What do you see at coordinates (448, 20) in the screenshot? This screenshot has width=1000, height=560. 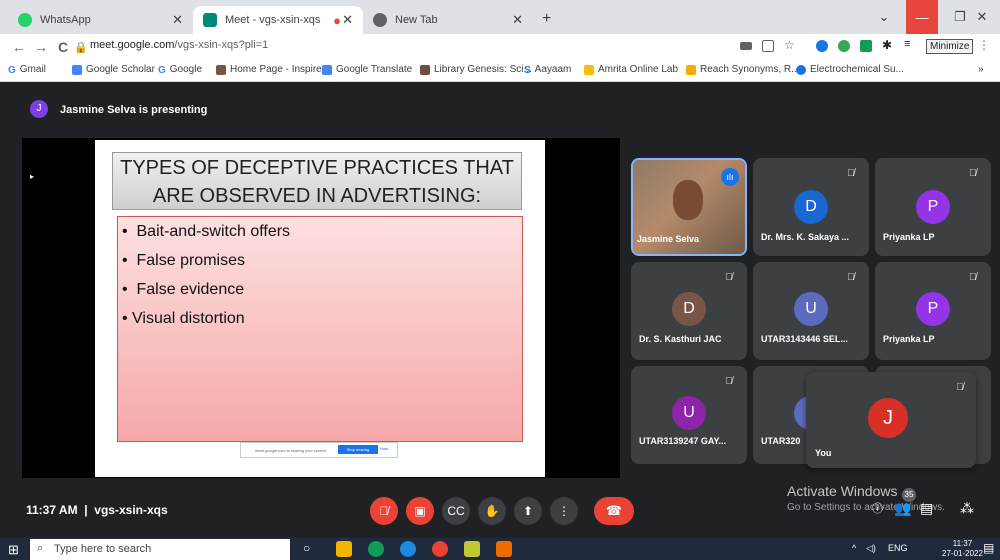 I see `tab-newtab: New Tab ✕` at bounding box center [448, 20].